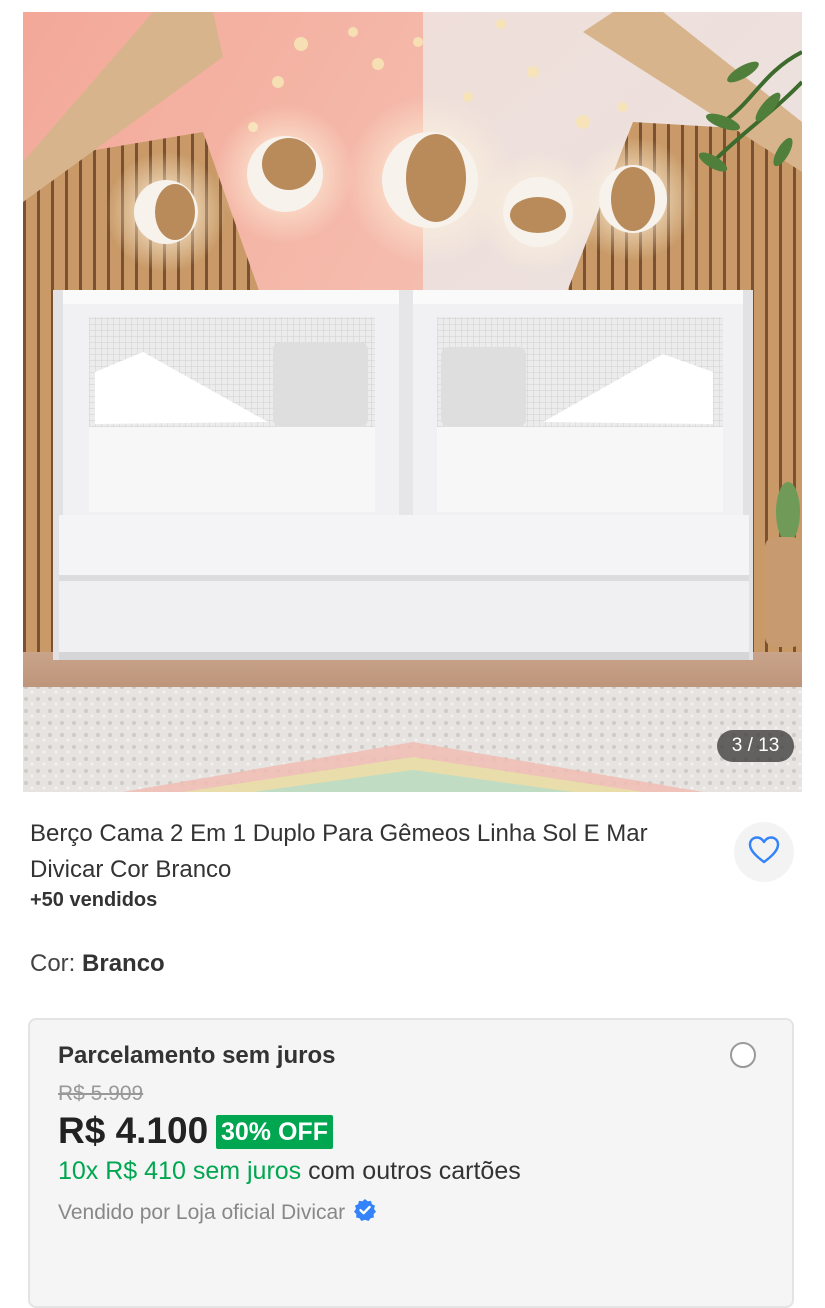 The width and height of the screenshot is (825, 1308). I want to click on heart-outline-icon, so click(764, 852).